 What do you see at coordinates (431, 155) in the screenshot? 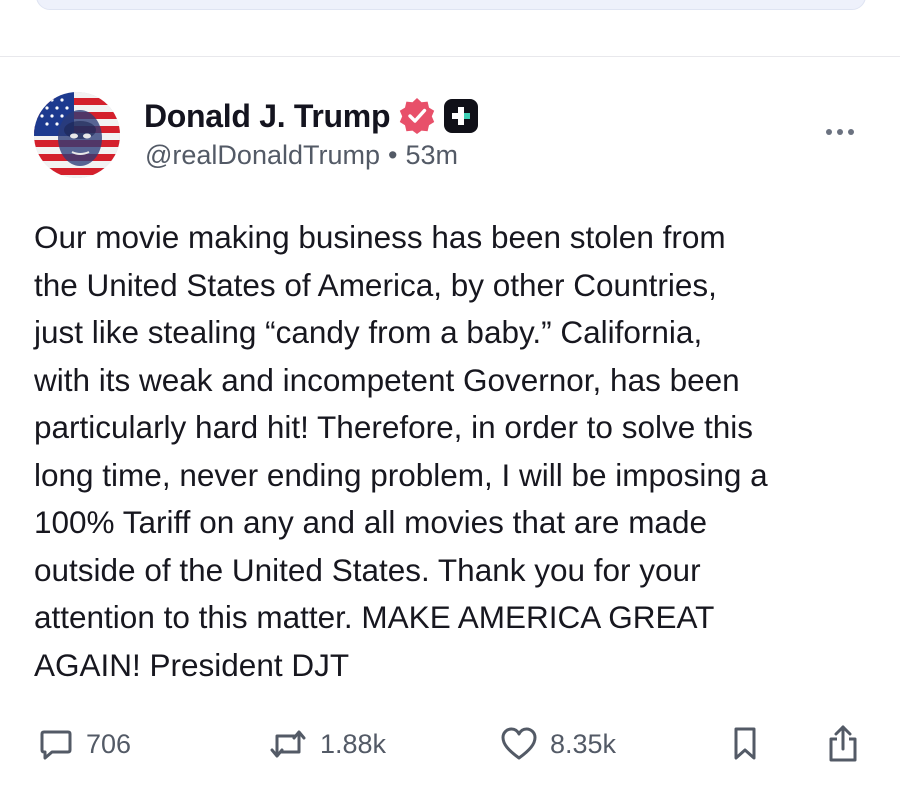
I see `post-timestamp: 53m` at bounding box center [431, 155].